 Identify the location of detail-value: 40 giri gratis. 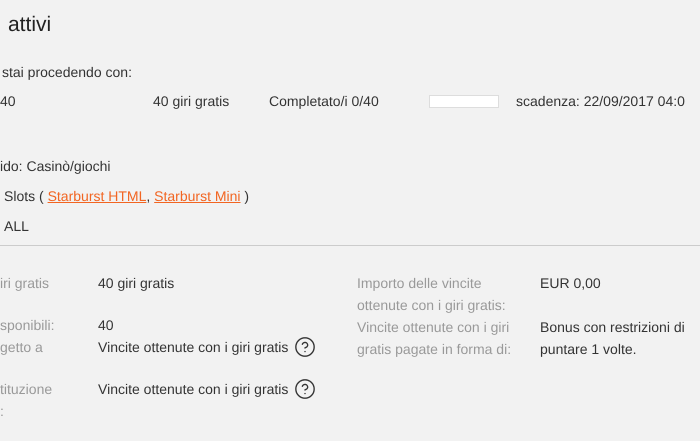
(136, 283).